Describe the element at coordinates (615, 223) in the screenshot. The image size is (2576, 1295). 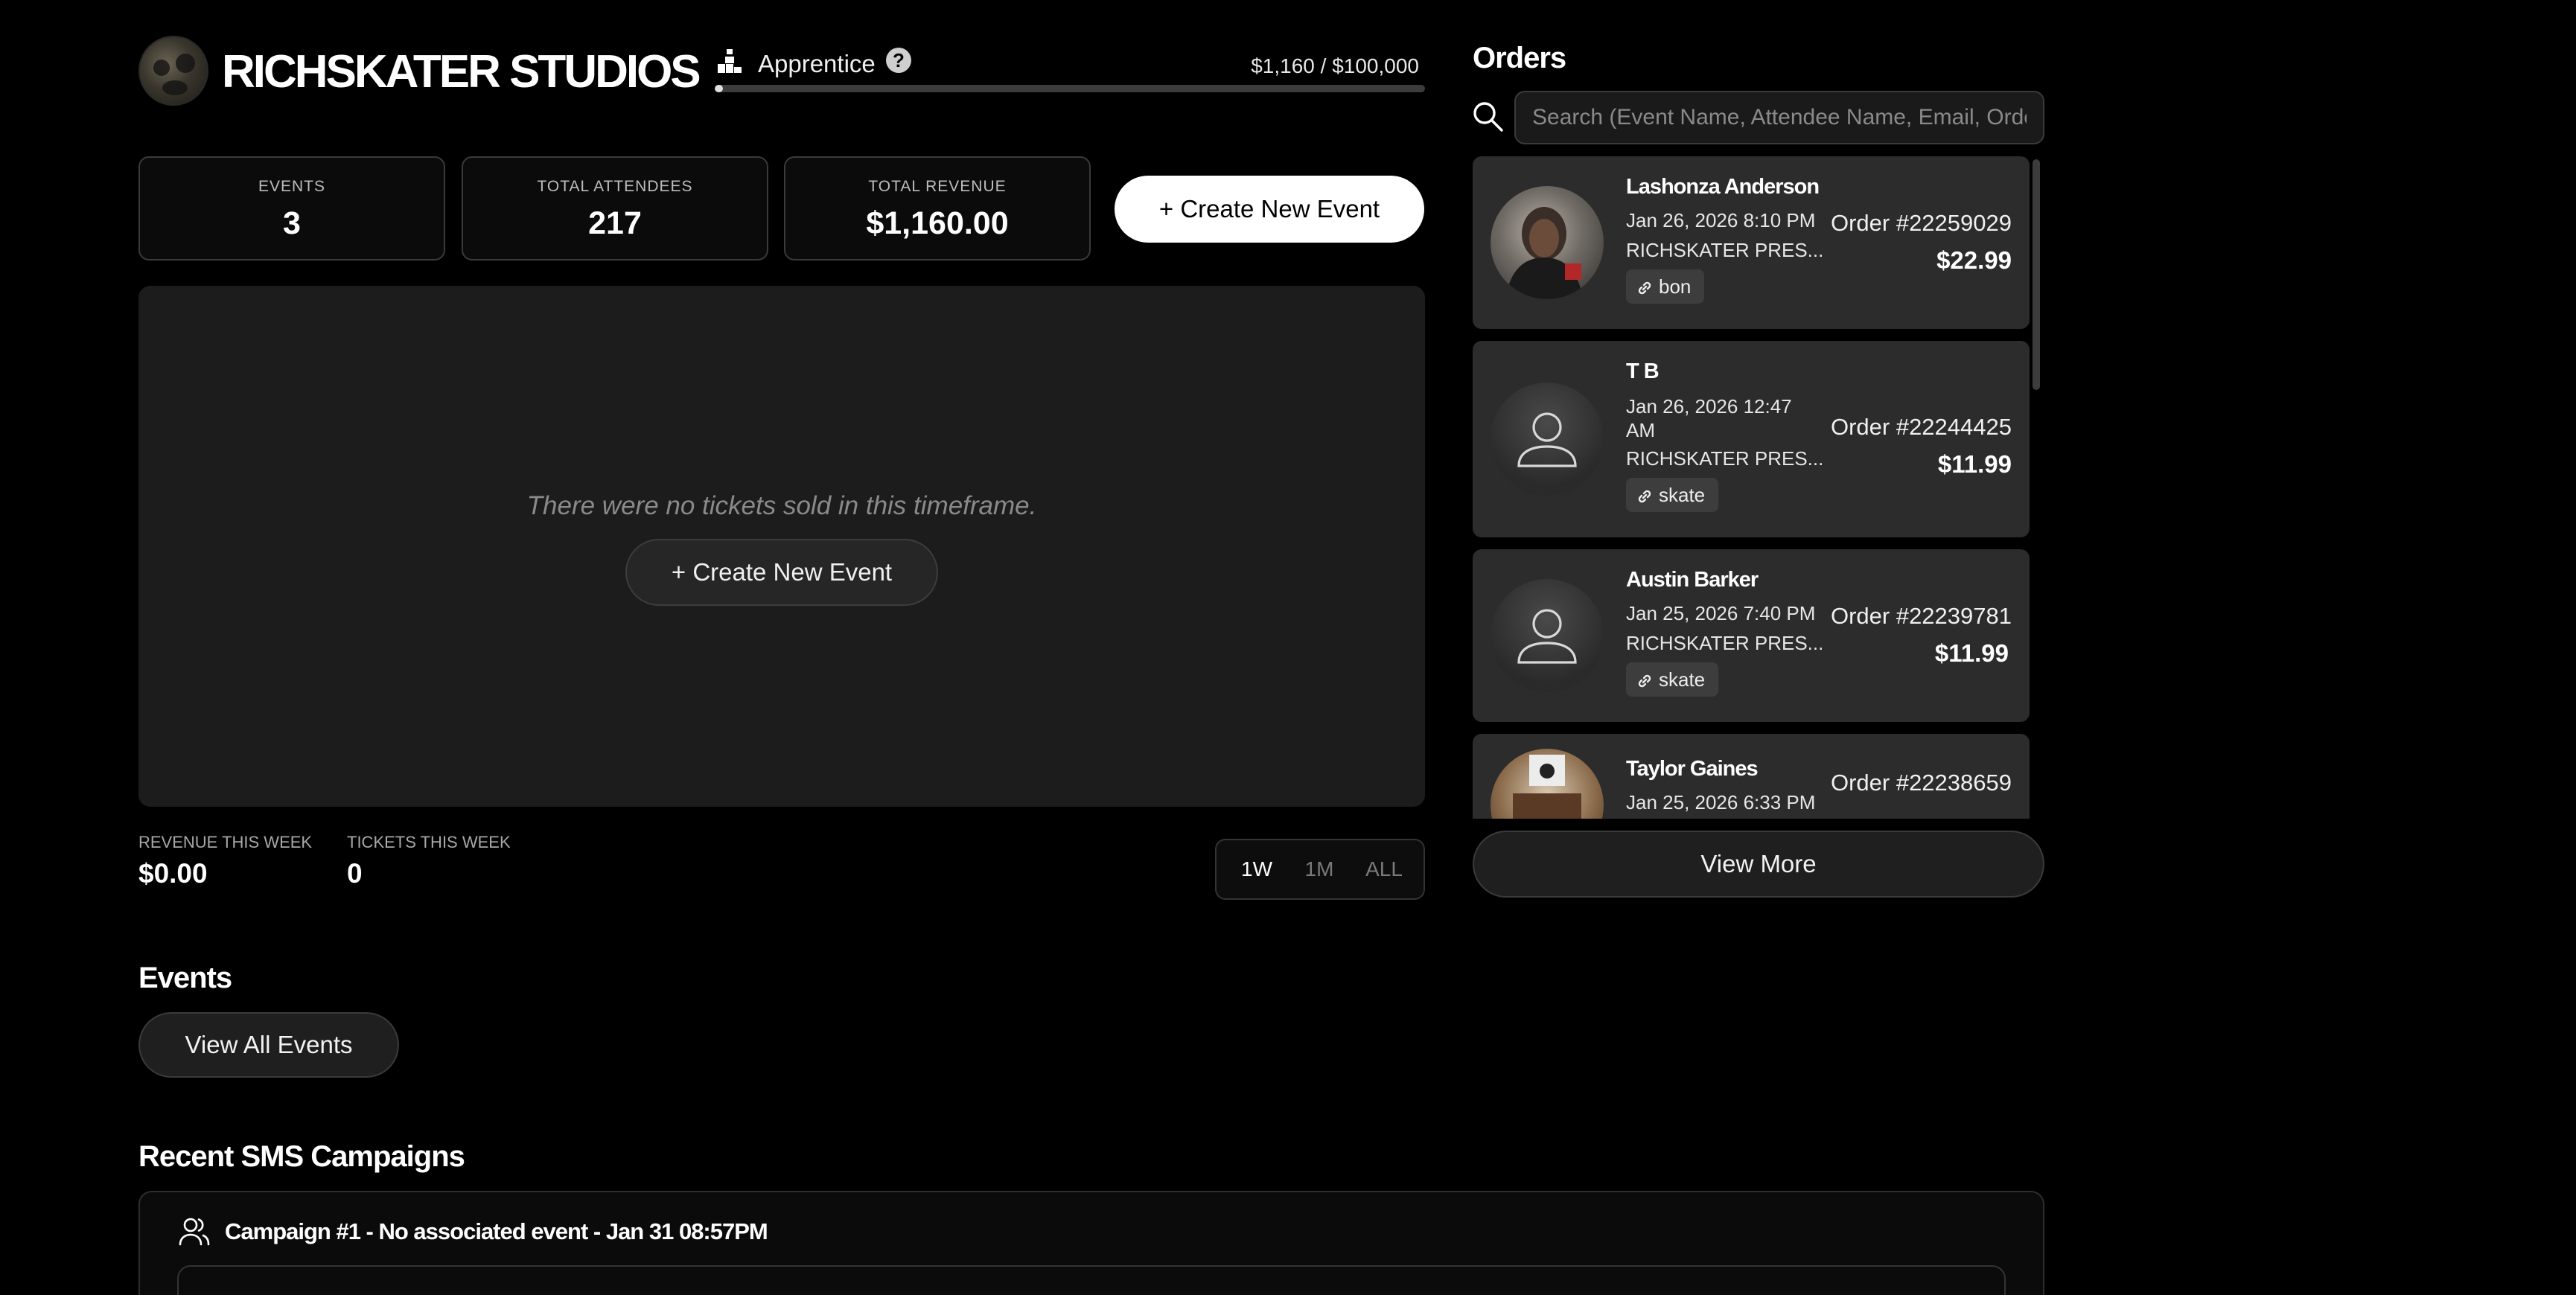
I see `attendees-stat-value: 217` at that location.